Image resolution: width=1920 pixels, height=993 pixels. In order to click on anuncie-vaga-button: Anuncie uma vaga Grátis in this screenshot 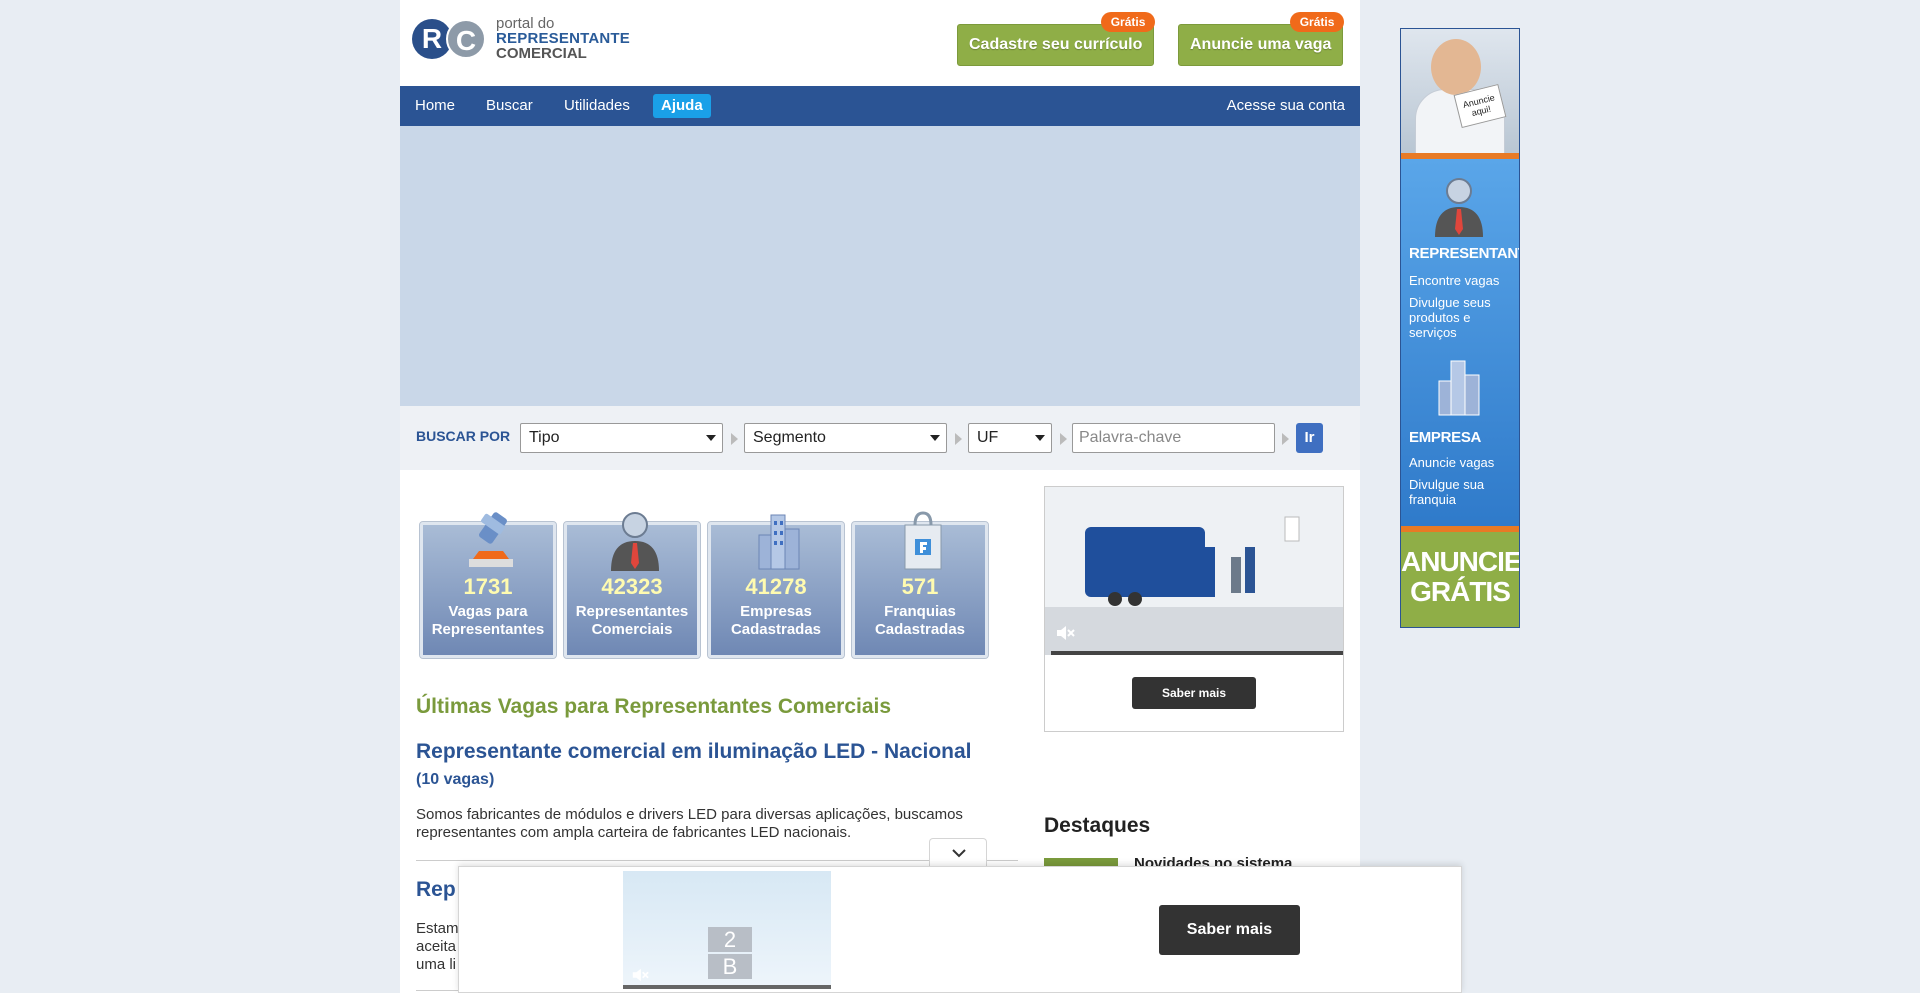, I will do `click(1261, 39)`.